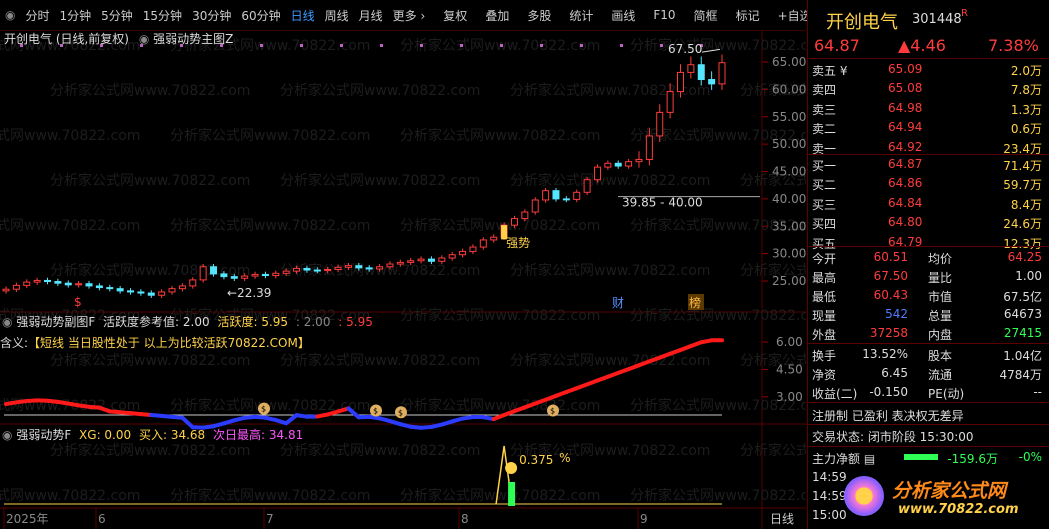  What do you see at coordinates (455, 15) in the screenshot?
I see `toolbar-button-0: 复权` at bounding box center [455, 15].